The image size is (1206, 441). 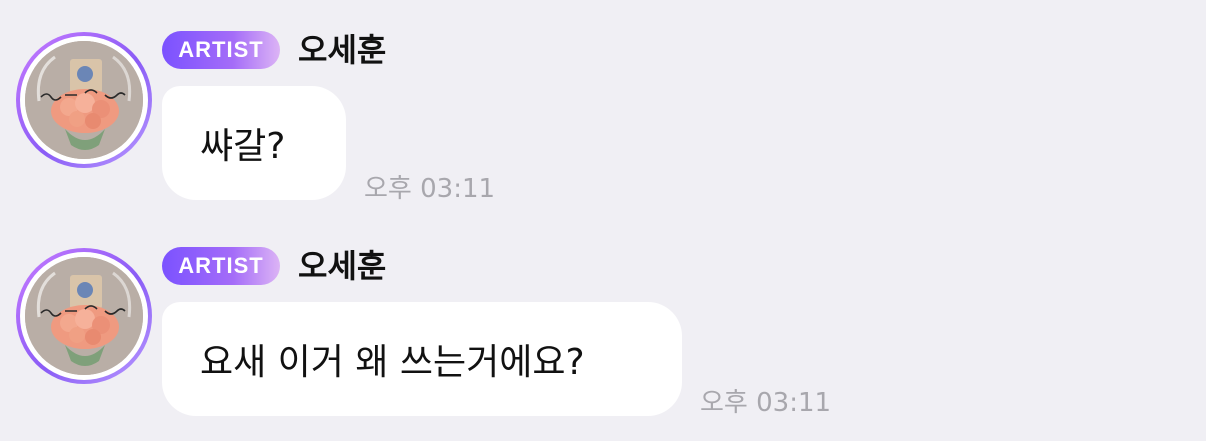 What do you see at coordinates (254, 143) in the screenshot?
I see `message-bubble: 쌰갈?` at bounding box center [254, 143].